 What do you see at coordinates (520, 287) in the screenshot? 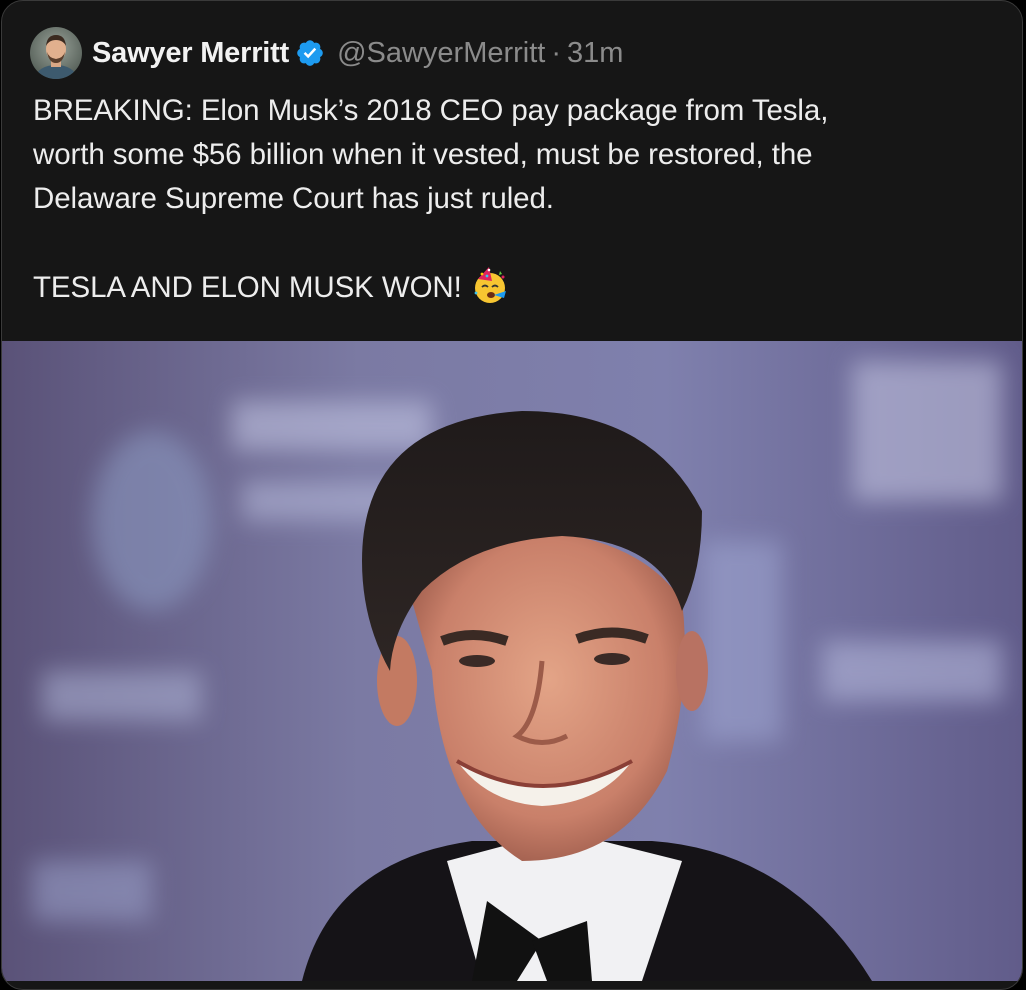
I see `tweet-text-line: TESLA AND ELON MUSK WON!` at bounding box center [520, 287].